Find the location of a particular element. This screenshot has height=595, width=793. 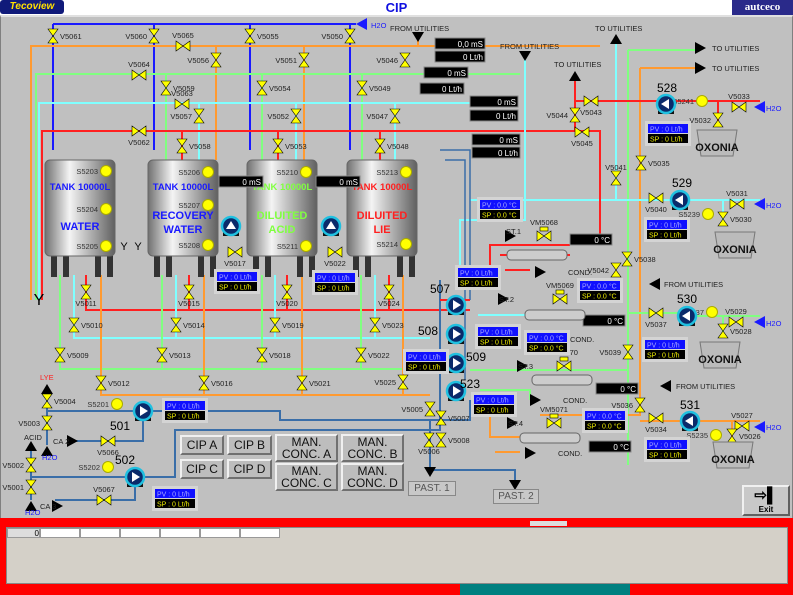

valve-VM5071: VM5071 is located at coordinates (554, 417).